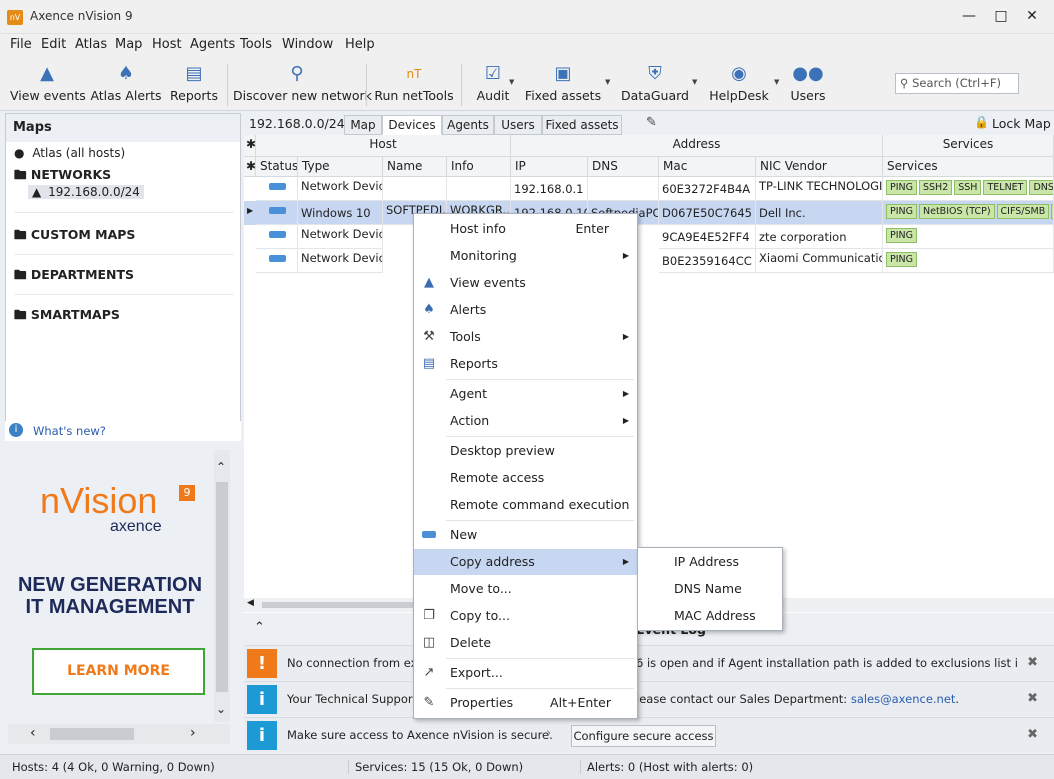 This screenshot has height=779, width=1054. Describe the element at coordinates (525, 229) in the screenshot. I see `menu-item-host-info: Host info Enter` at that location.